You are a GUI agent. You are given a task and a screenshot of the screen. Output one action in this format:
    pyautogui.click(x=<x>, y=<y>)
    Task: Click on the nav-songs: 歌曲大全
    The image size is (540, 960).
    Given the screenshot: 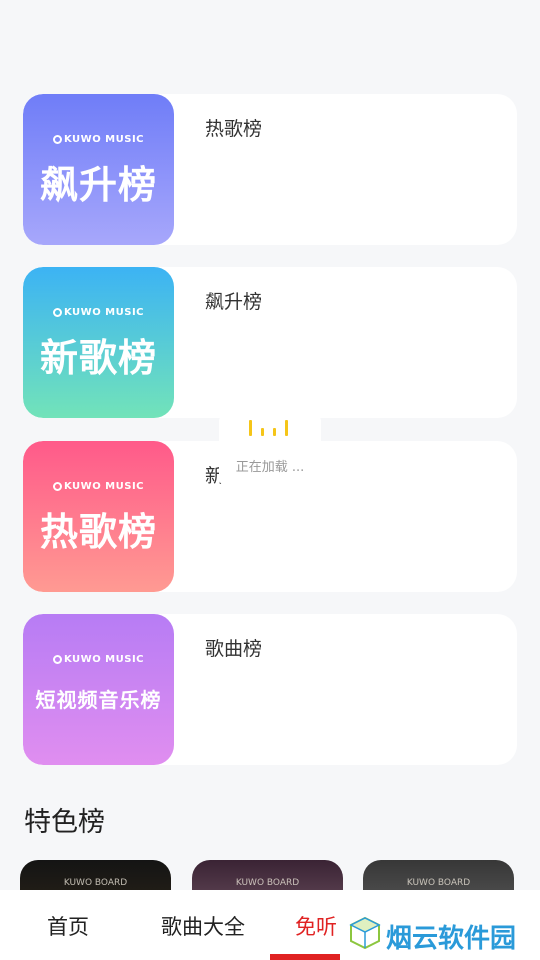 What is the action you would take?
    pyautogui.click(x=203, y=926)
    